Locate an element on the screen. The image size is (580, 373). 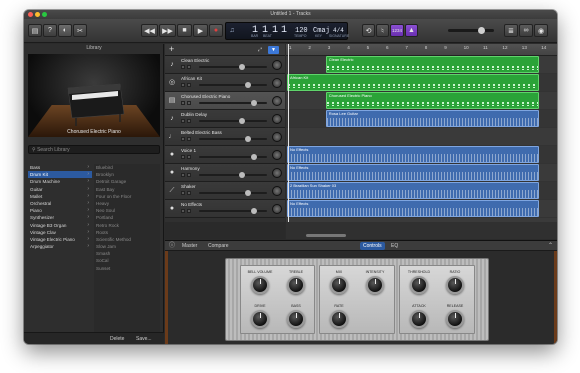
library-patch-item: Sunset is located at coordinates (127, 268).